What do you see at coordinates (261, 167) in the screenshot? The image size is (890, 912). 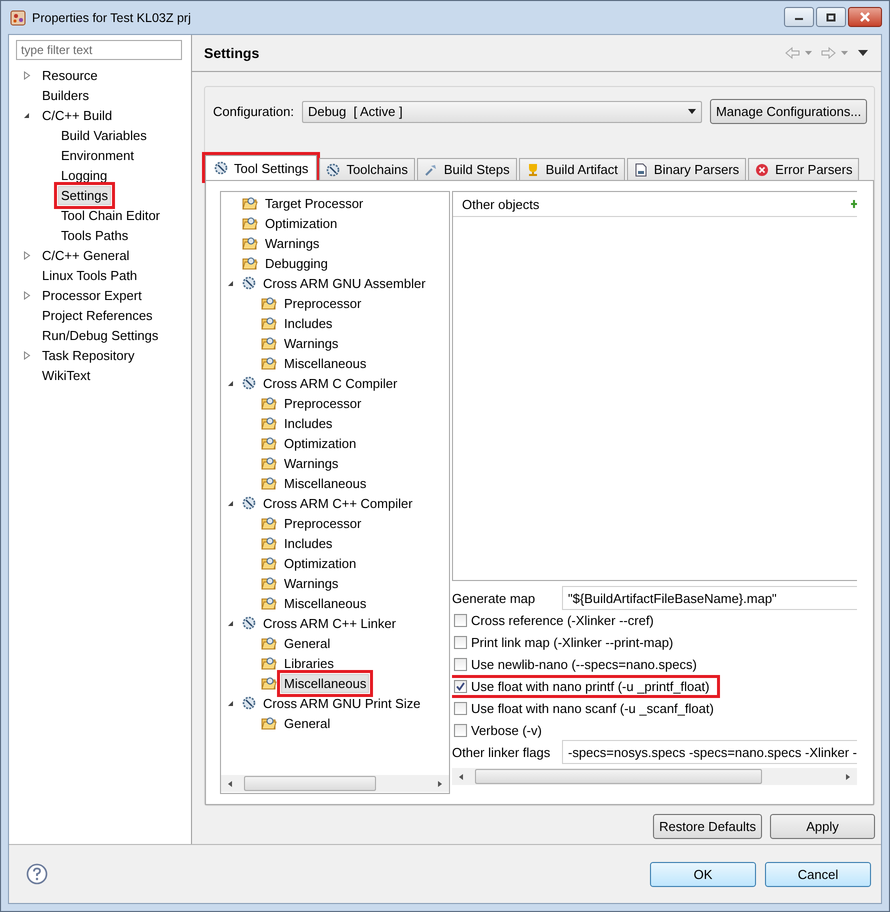 I see `tab: Tool Settings` at bounding box center [261, 167].